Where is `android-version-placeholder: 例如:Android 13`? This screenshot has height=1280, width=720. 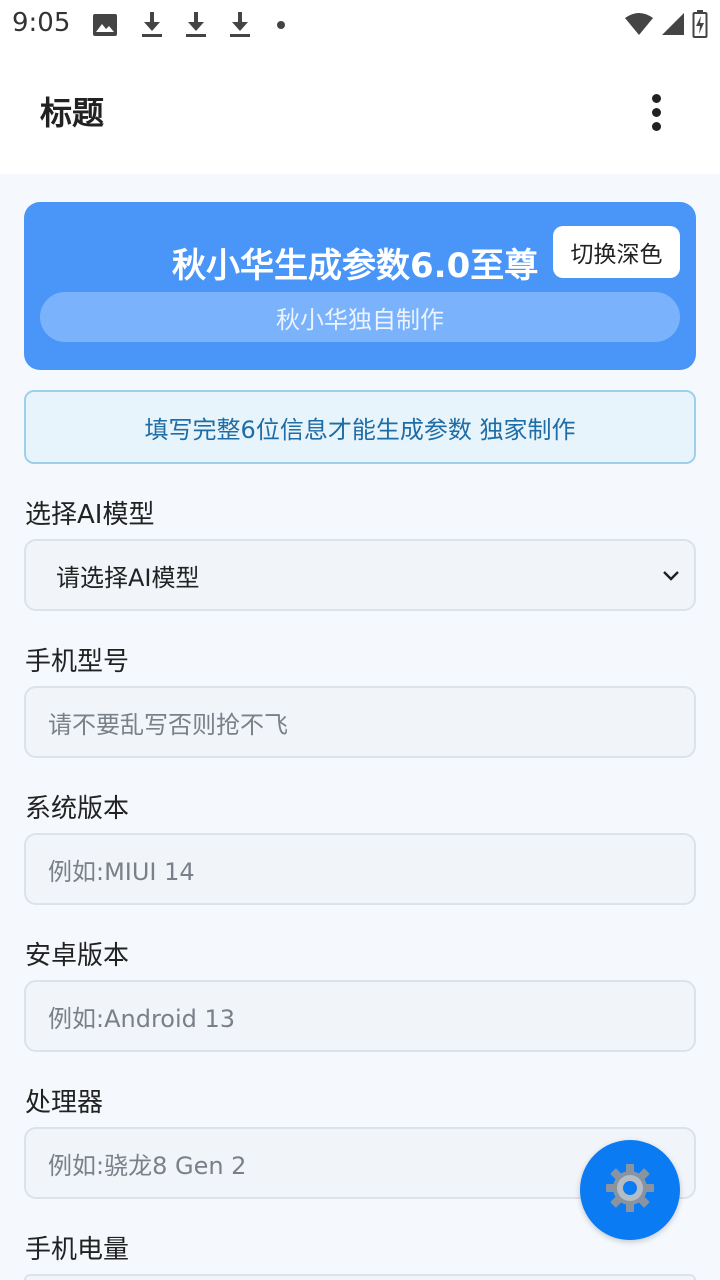 android-version-placeholder: 例如:Android 13 is located at coordinates (142, 1018).